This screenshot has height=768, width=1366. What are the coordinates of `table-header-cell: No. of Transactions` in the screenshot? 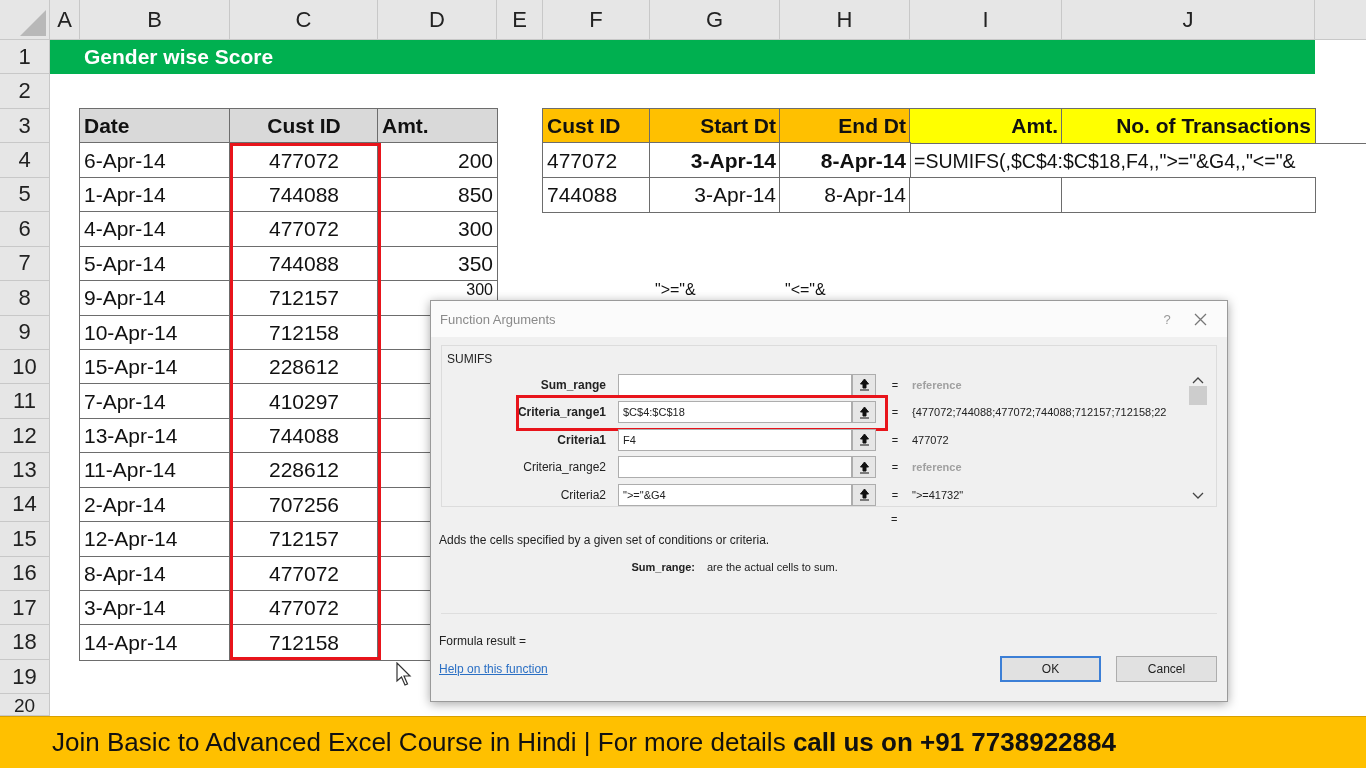 It's located at (1188, 126).